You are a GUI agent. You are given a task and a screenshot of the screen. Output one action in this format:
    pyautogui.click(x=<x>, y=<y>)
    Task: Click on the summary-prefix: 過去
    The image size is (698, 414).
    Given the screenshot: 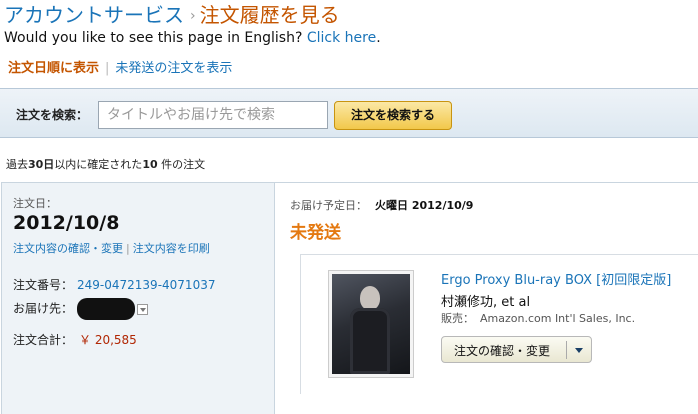 What is the action you would take?
    pyautogui.click(x=17, y=164)
    